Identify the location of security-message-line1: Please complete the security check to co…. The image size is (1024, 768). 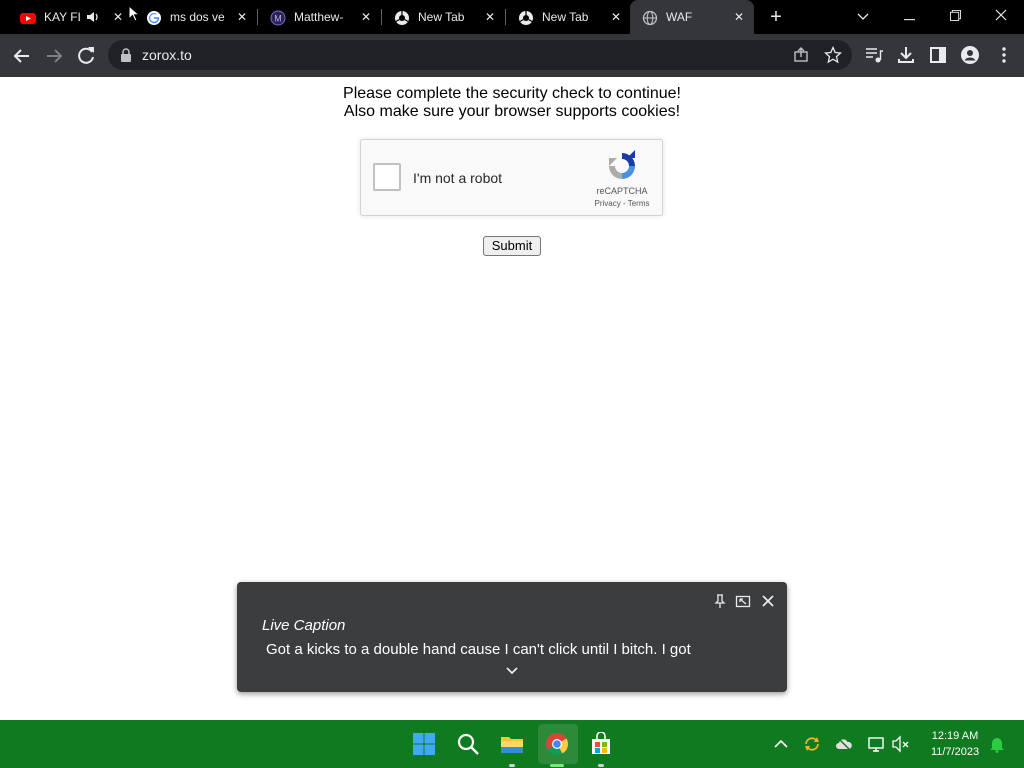
(512, 93).